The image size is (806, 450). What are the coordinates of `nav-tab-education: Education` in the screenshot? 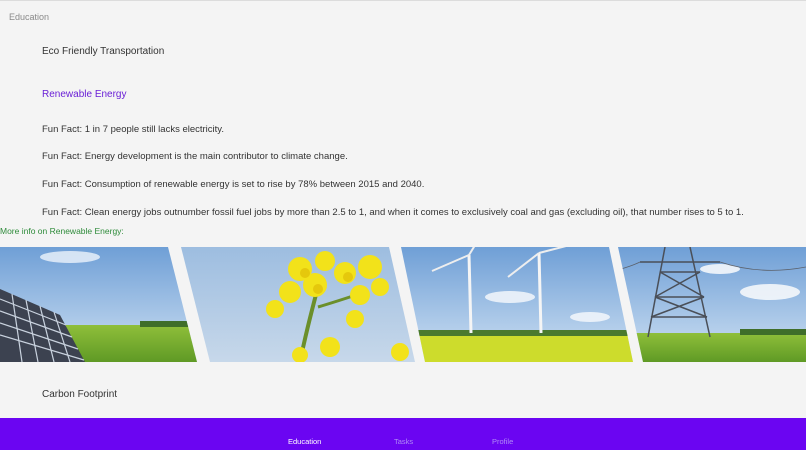 It's located at (304, 441).